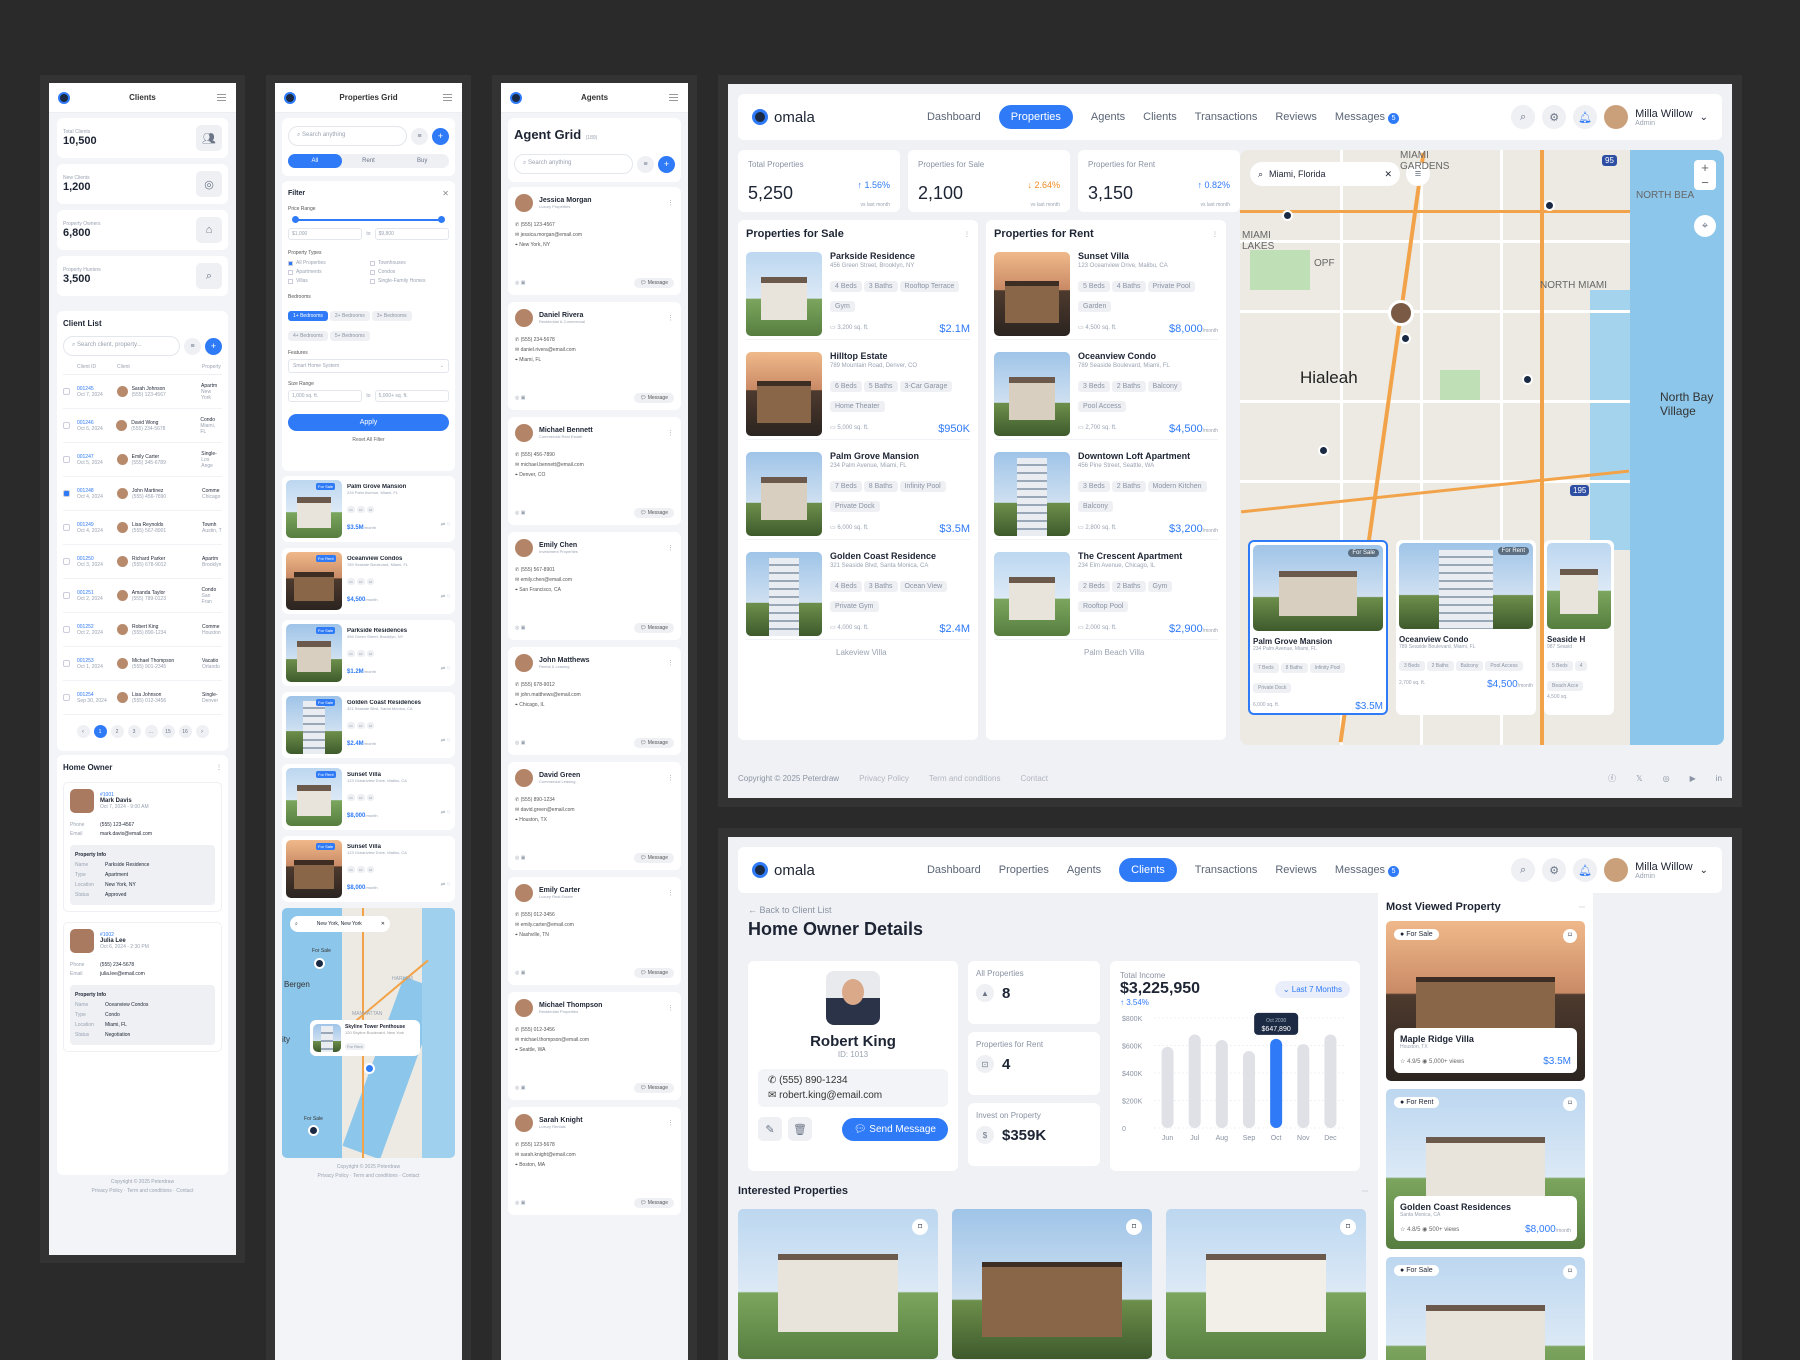  Describe the element at coordinates (800, 1129) in the screenshot. I see `trash-icon: 🗑︎` at that location.